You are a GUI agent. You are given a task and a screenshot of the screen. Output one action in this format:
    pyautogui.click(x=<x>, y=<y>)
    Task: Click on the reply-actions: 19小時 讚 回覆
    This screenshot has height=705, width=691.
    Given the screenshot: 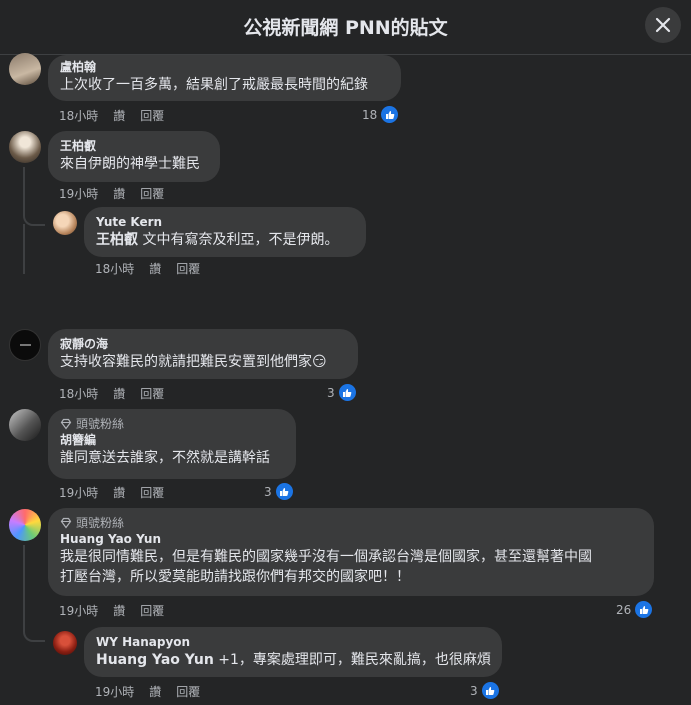 What is the action you would take?
    pyautogui.click(x=147, y=691)
    